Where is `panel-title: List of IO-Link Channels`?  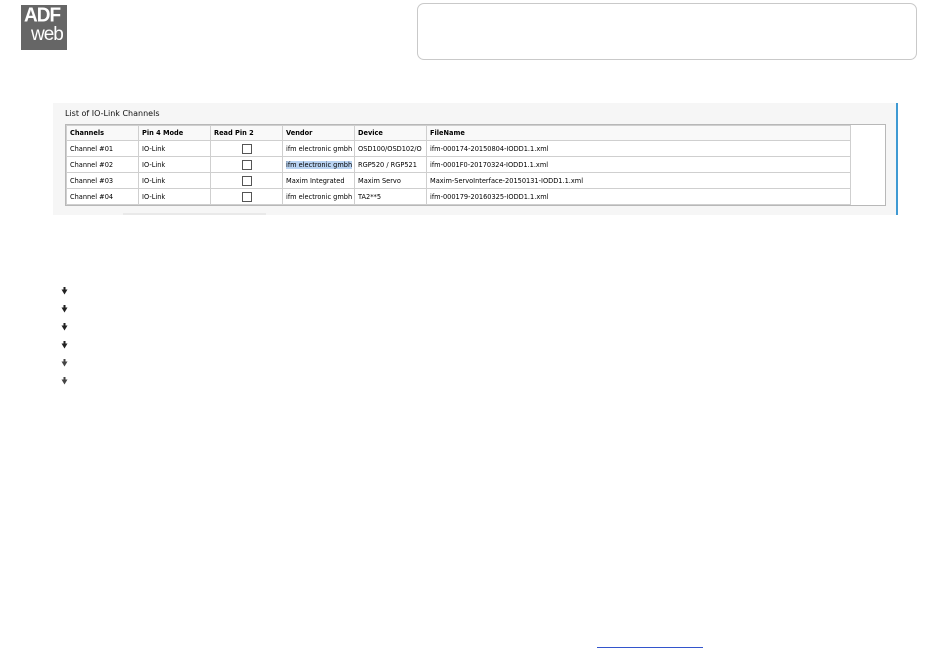
panel-title: List of IO-Link Channels is located at coordinates (112, 113).